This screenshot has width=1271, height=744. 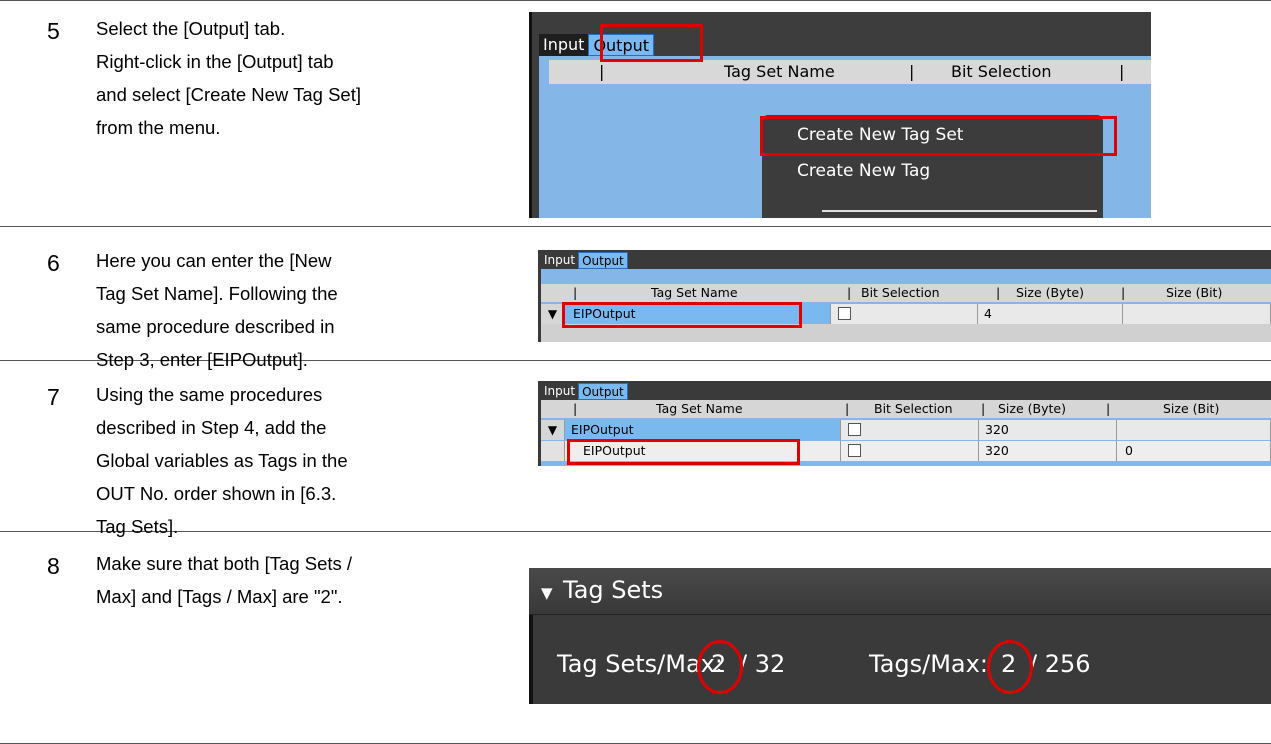 What do you see at coordinates (547, 593) in the screenshot?
I see `collapse-icon: ▼` at bounding box center [547, 593].